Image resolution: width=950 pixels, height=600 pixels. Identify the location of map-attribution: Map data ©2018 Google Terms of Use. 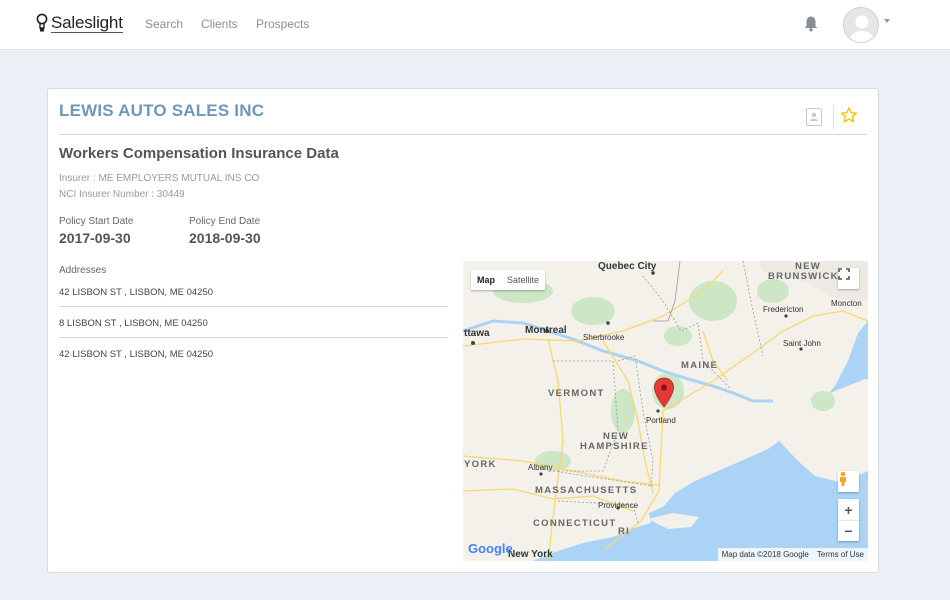
(792, 554).